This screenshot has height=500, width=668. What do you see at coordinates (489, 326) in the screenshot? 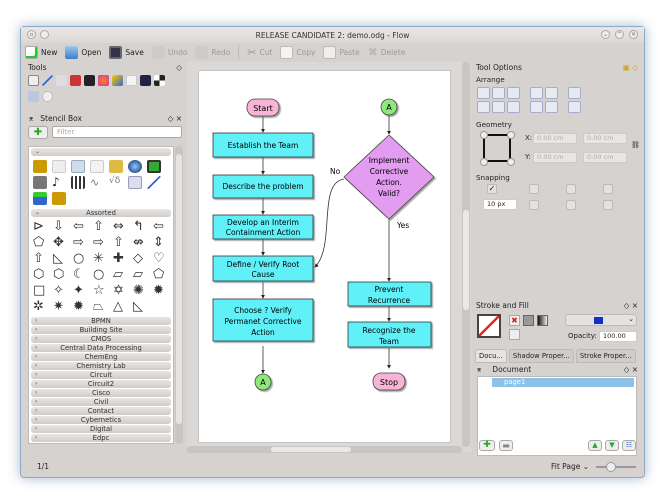
I see `stroke-fill-swatch` at bounding box center [489, 326].